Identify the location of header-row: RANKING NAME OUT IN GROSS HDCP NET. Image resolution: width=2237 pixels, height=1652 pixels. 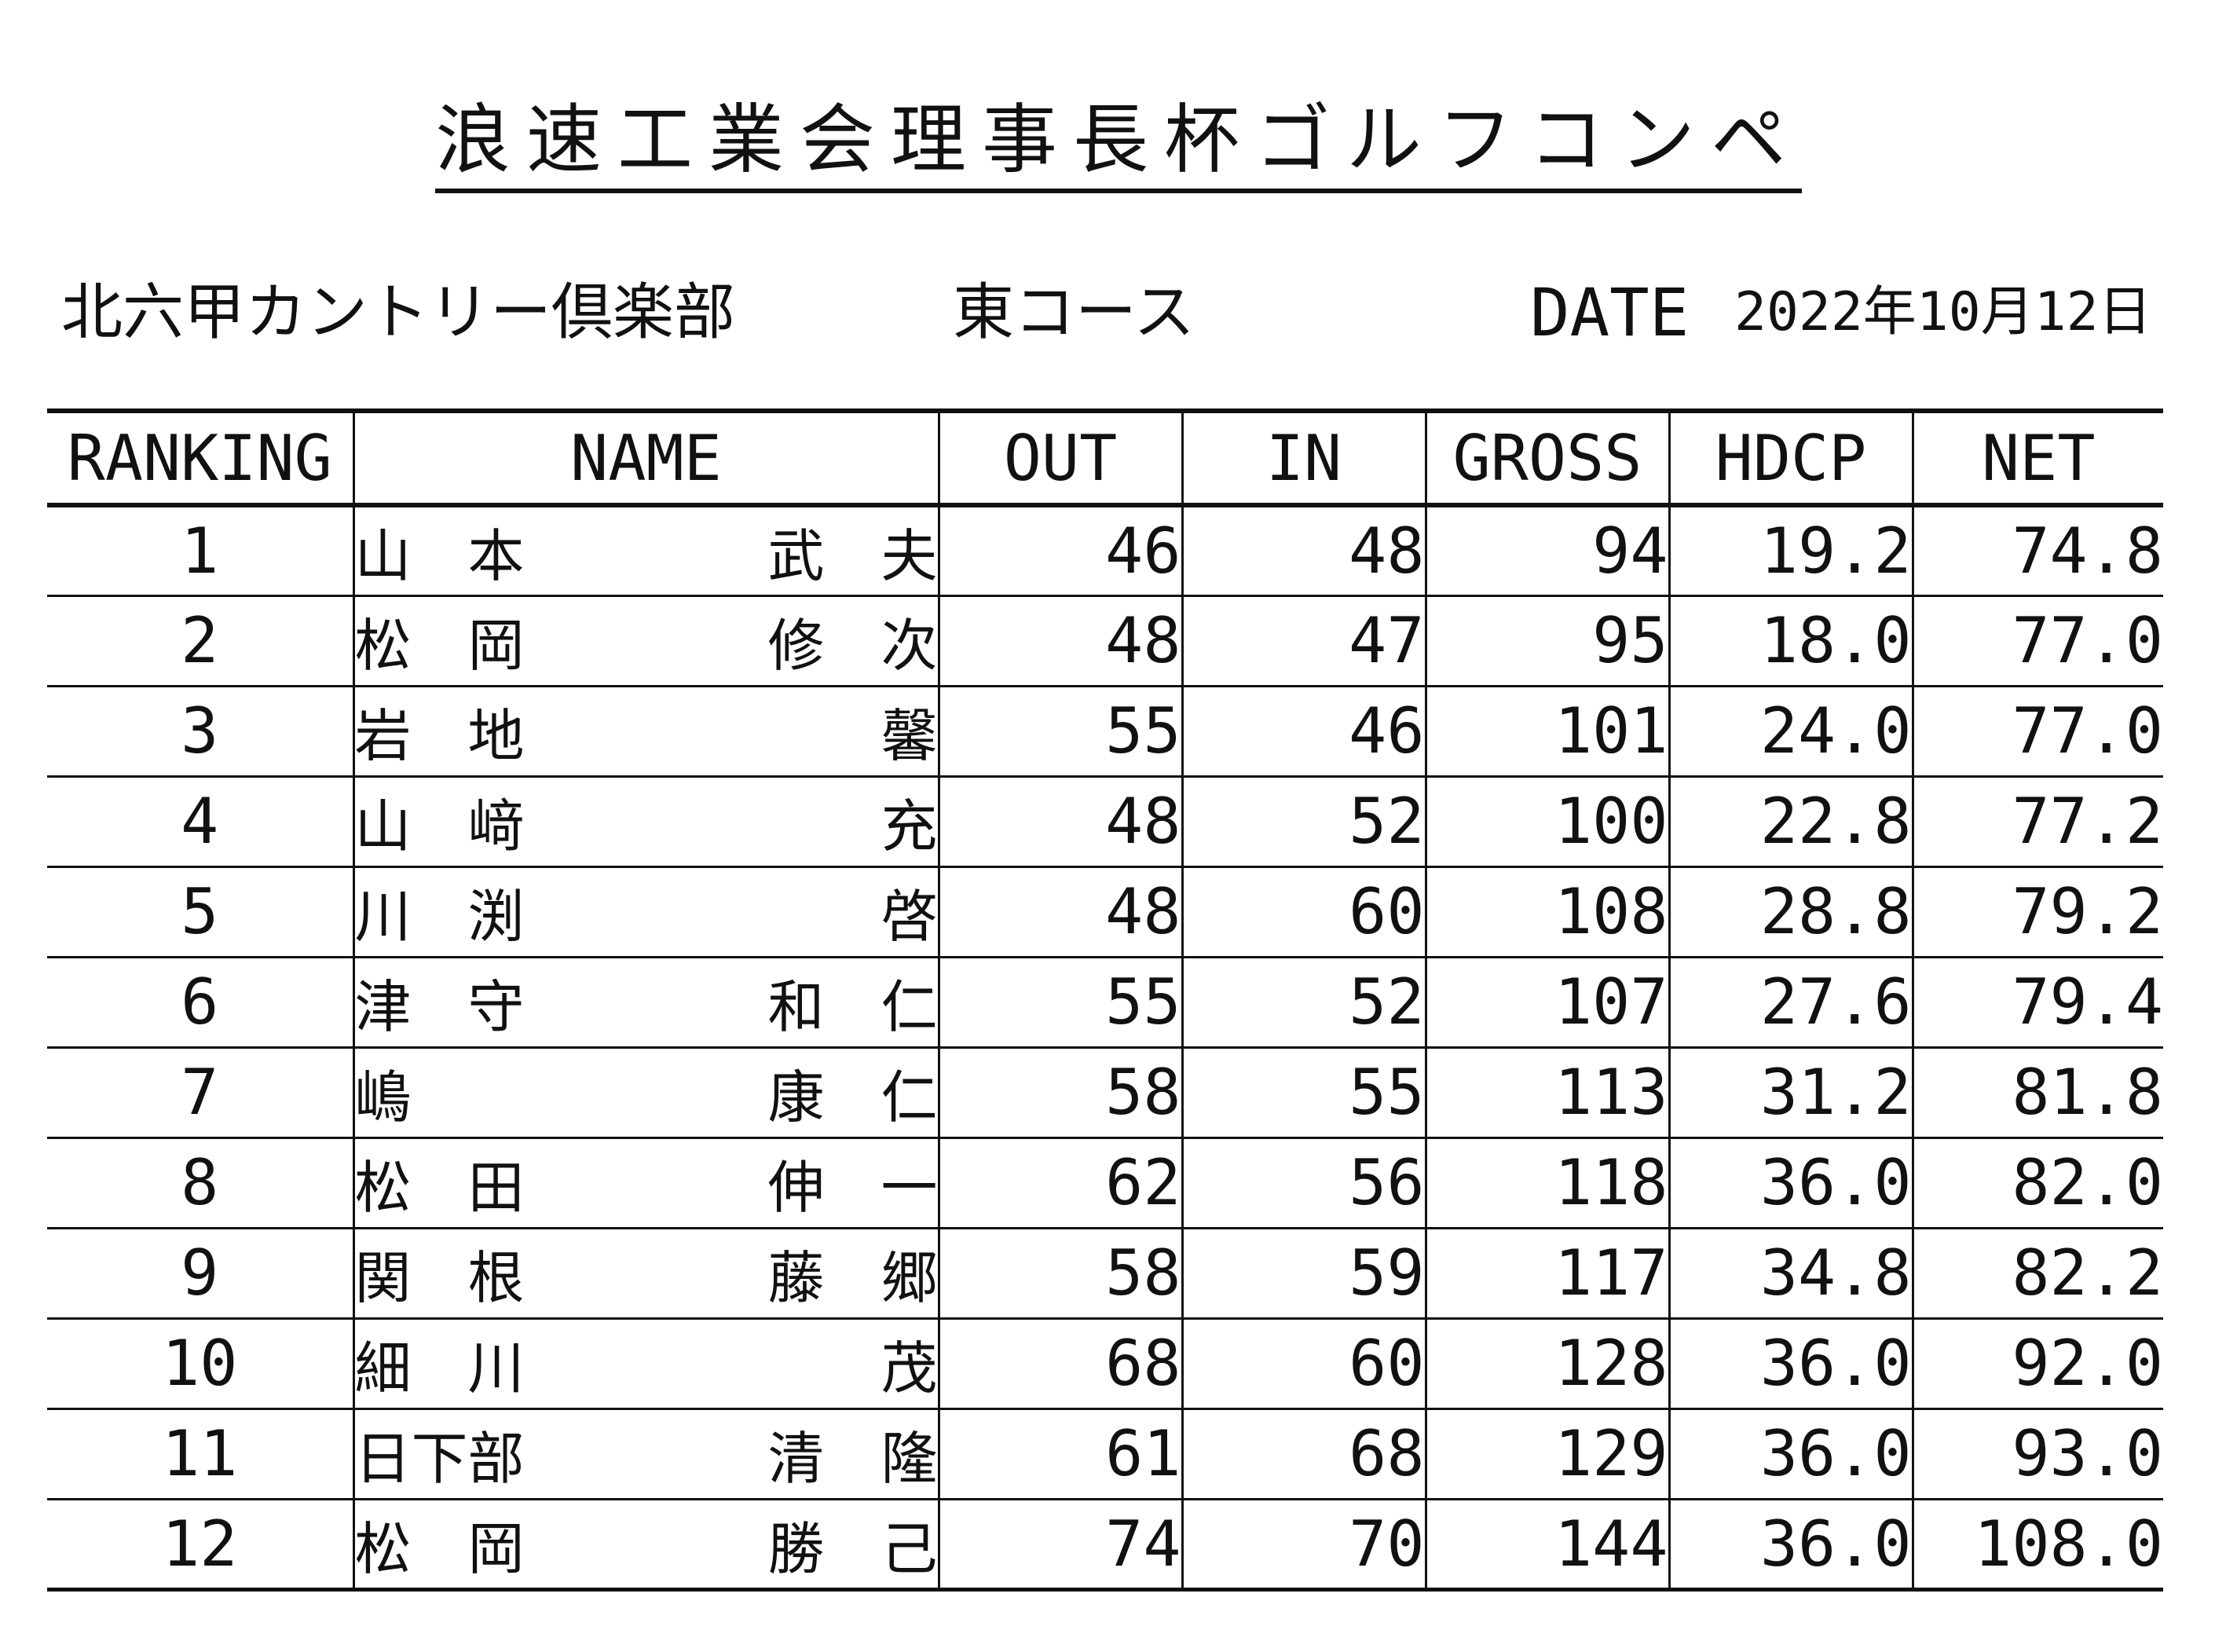
(1105, 457).